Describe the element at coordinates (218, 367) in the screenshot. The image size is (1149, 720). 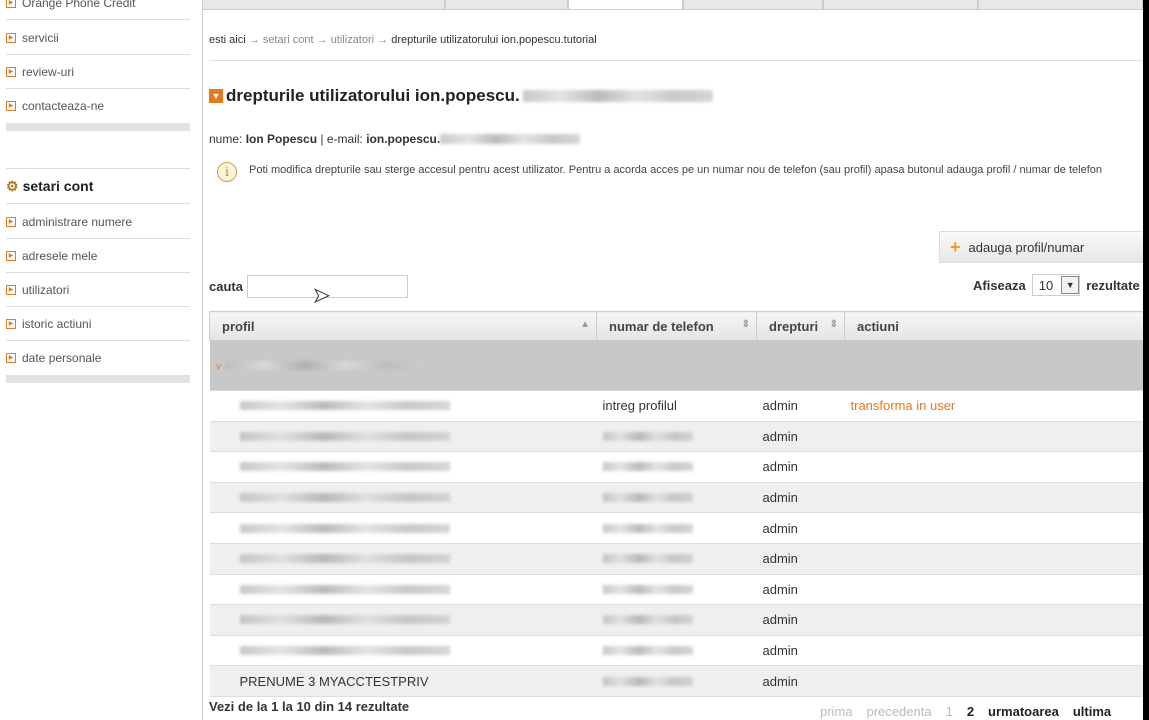
I see `expand-icon: ˅` at that location.